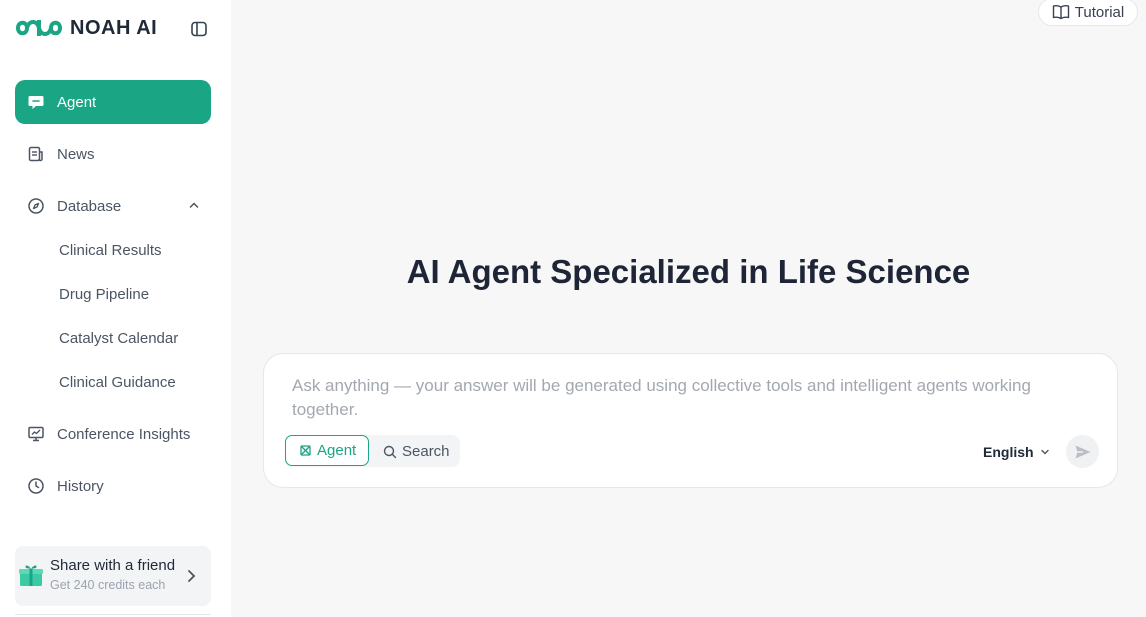 The image size is (1146, 617). Describe the element at coordinates (76, 154) in the screenshot. I see `sidebar-item-label: News` at that location.